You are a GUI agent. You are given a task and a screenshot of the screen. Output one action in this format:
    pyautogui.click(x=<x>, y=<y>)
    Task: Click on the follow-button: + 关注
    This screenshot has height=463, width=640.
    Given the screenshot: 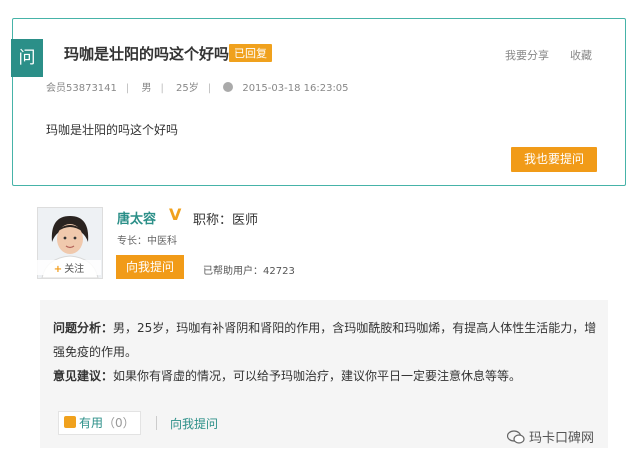 What is the action you would take?
    pyautogui.click(x=69, y=267)
    